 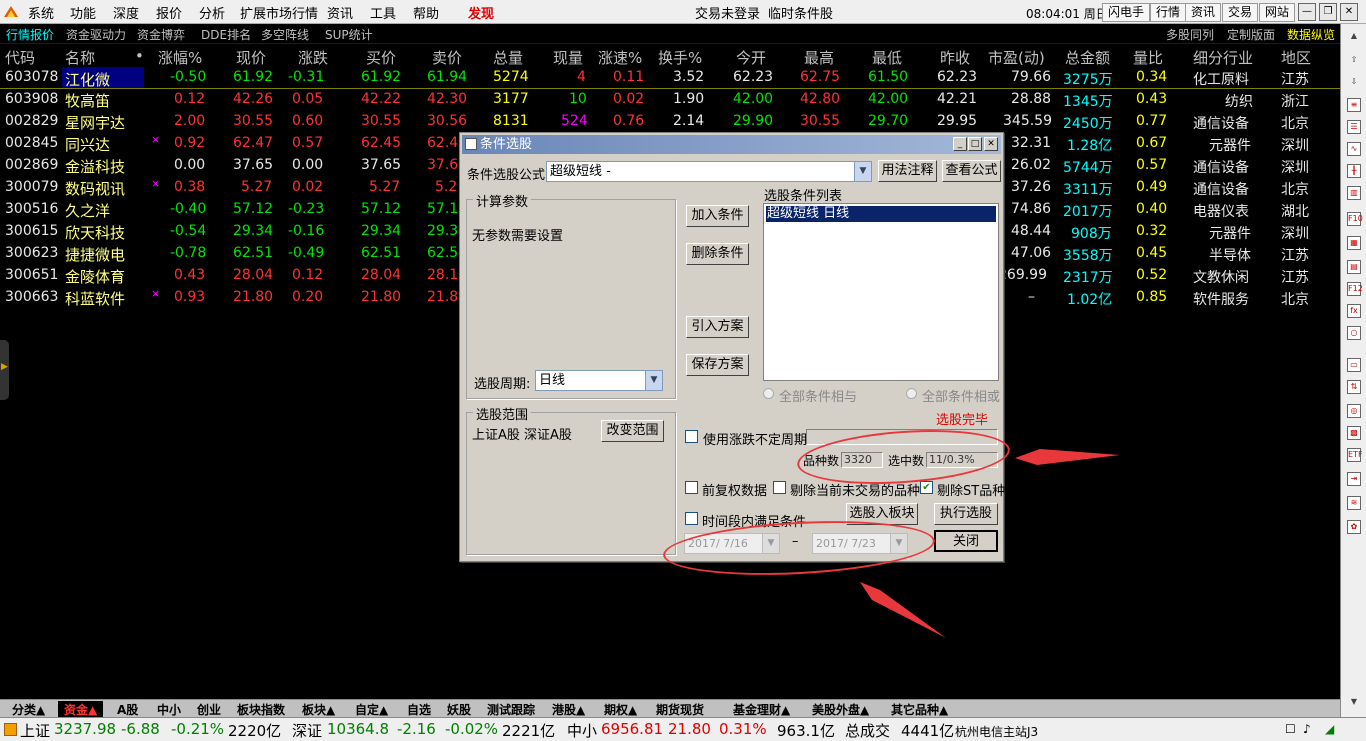 I want to click on tab-sector-index: 板块指数, so click(x=261, y=709).